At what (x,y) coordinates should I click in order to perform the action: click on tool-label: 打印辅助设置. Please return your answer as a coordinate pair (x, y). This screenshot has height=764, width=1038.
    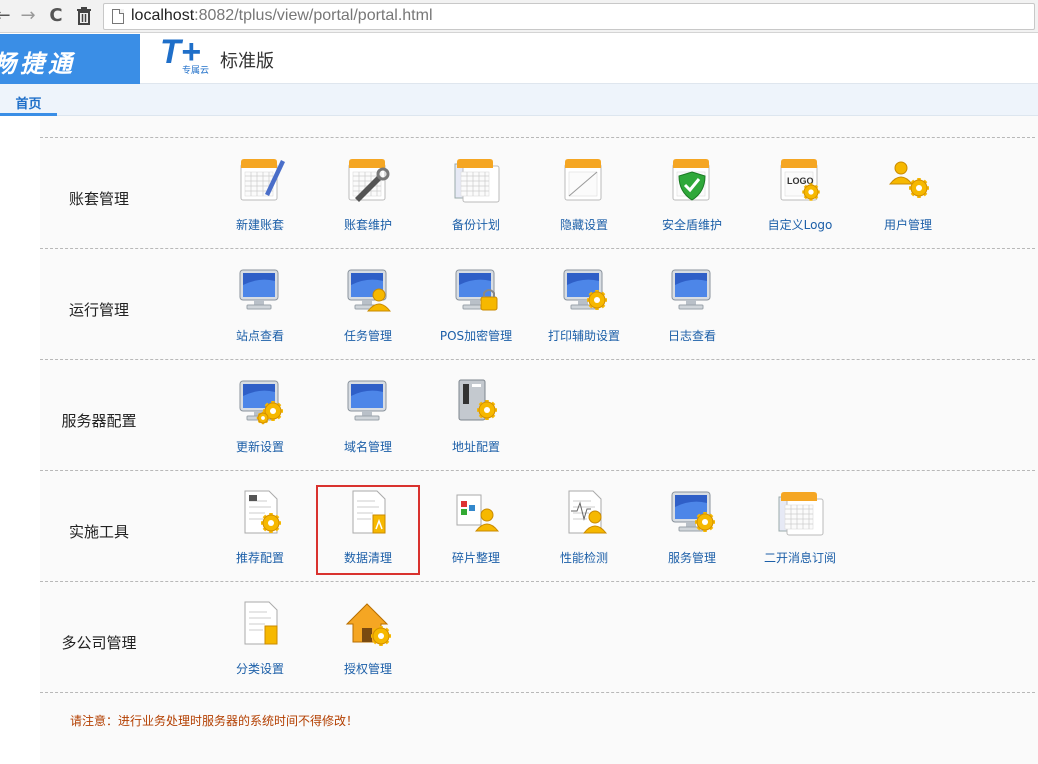
    Looking at the image, I should click on (583, 336).